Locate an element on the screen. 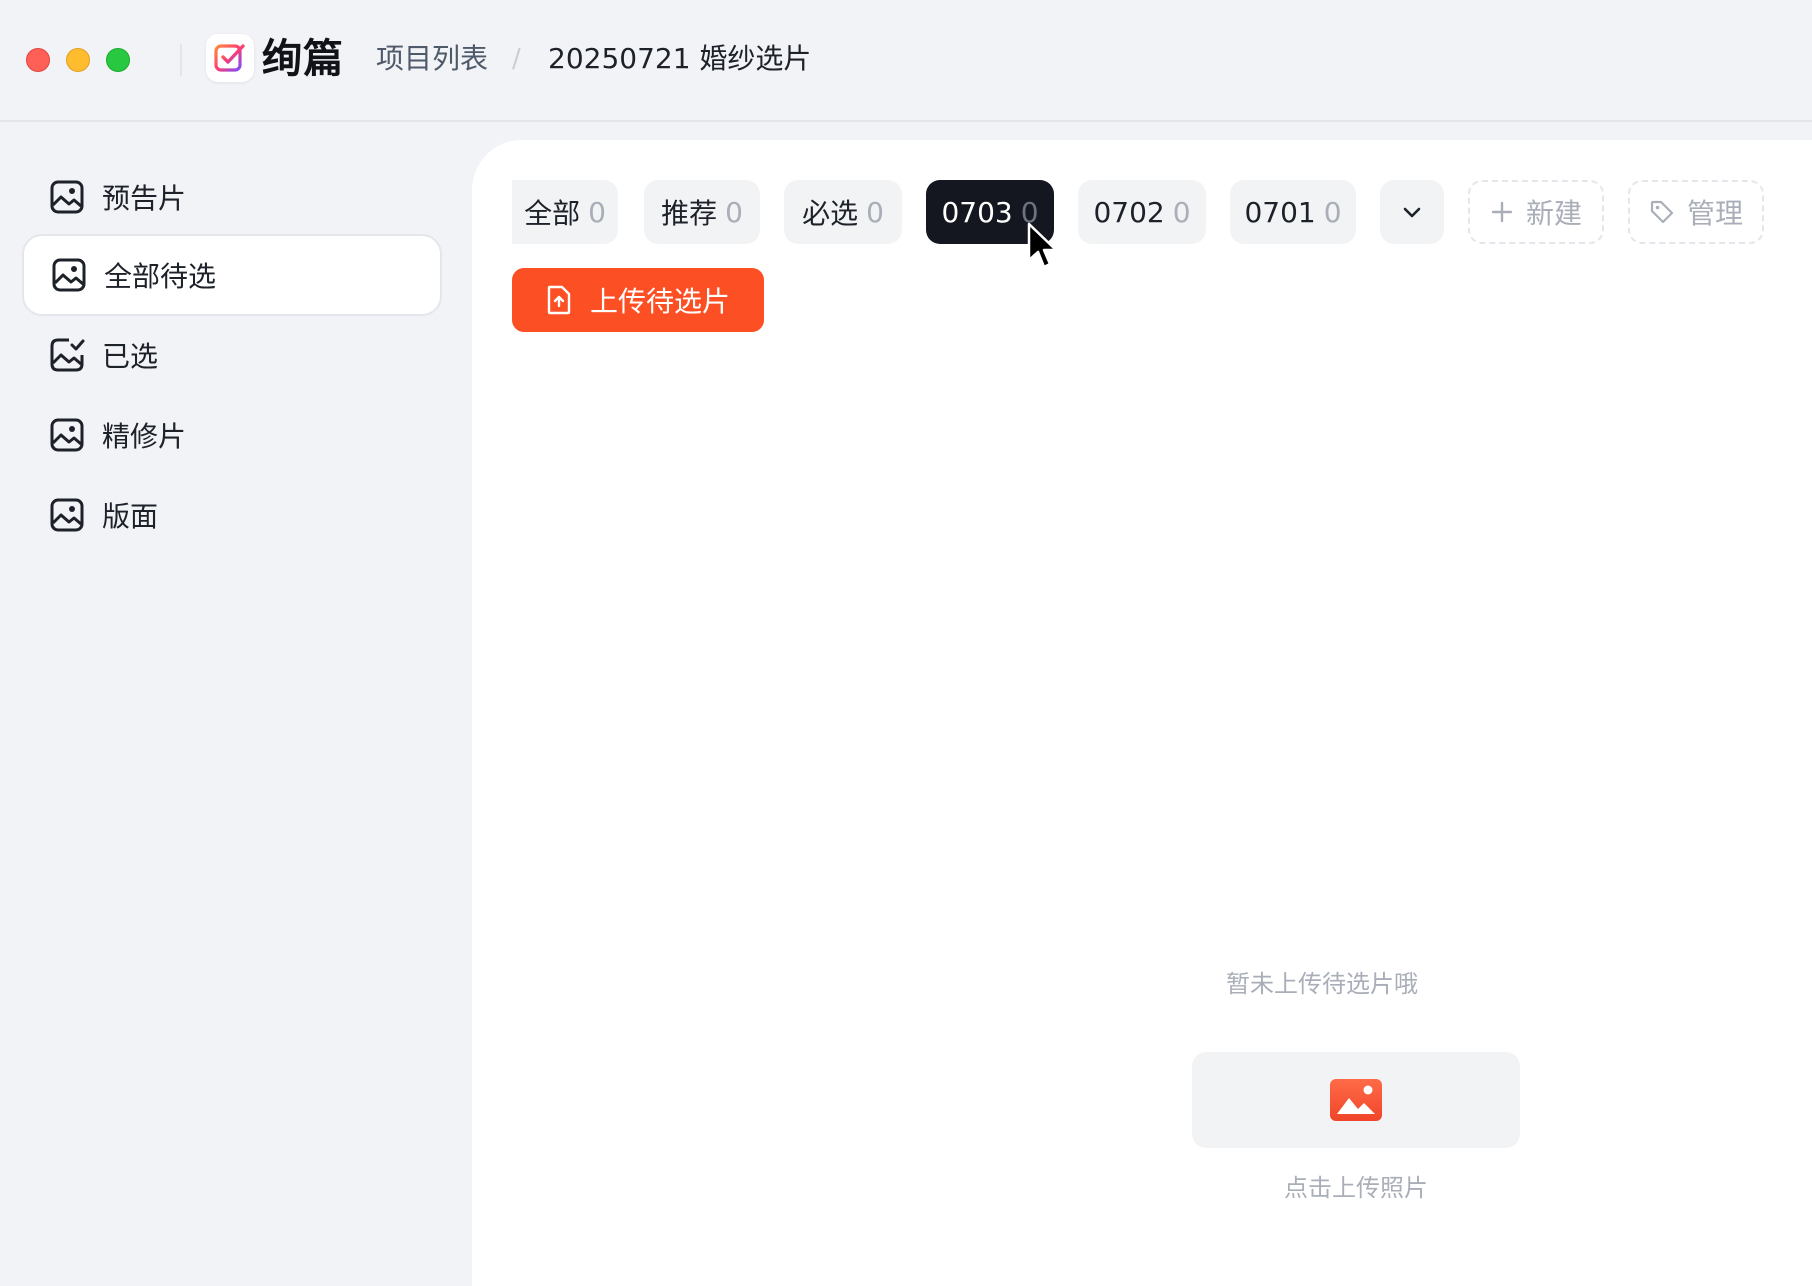  sidebar-item-trailer: 预告片 is located at coordinates (232, 197).